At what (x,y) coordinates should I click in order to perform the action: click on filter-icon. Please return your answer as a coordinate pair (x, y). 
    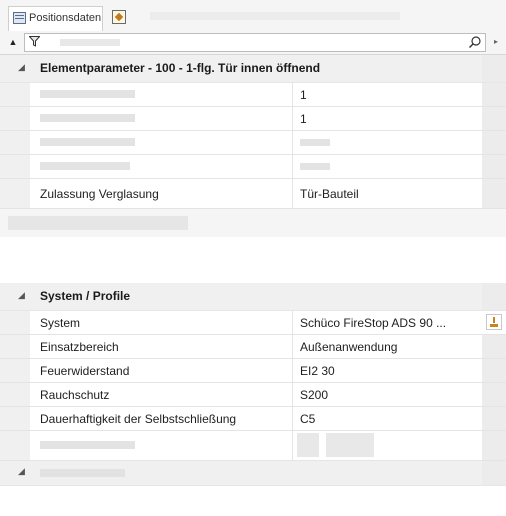
    Looking at the image, I should click on (34, 41).